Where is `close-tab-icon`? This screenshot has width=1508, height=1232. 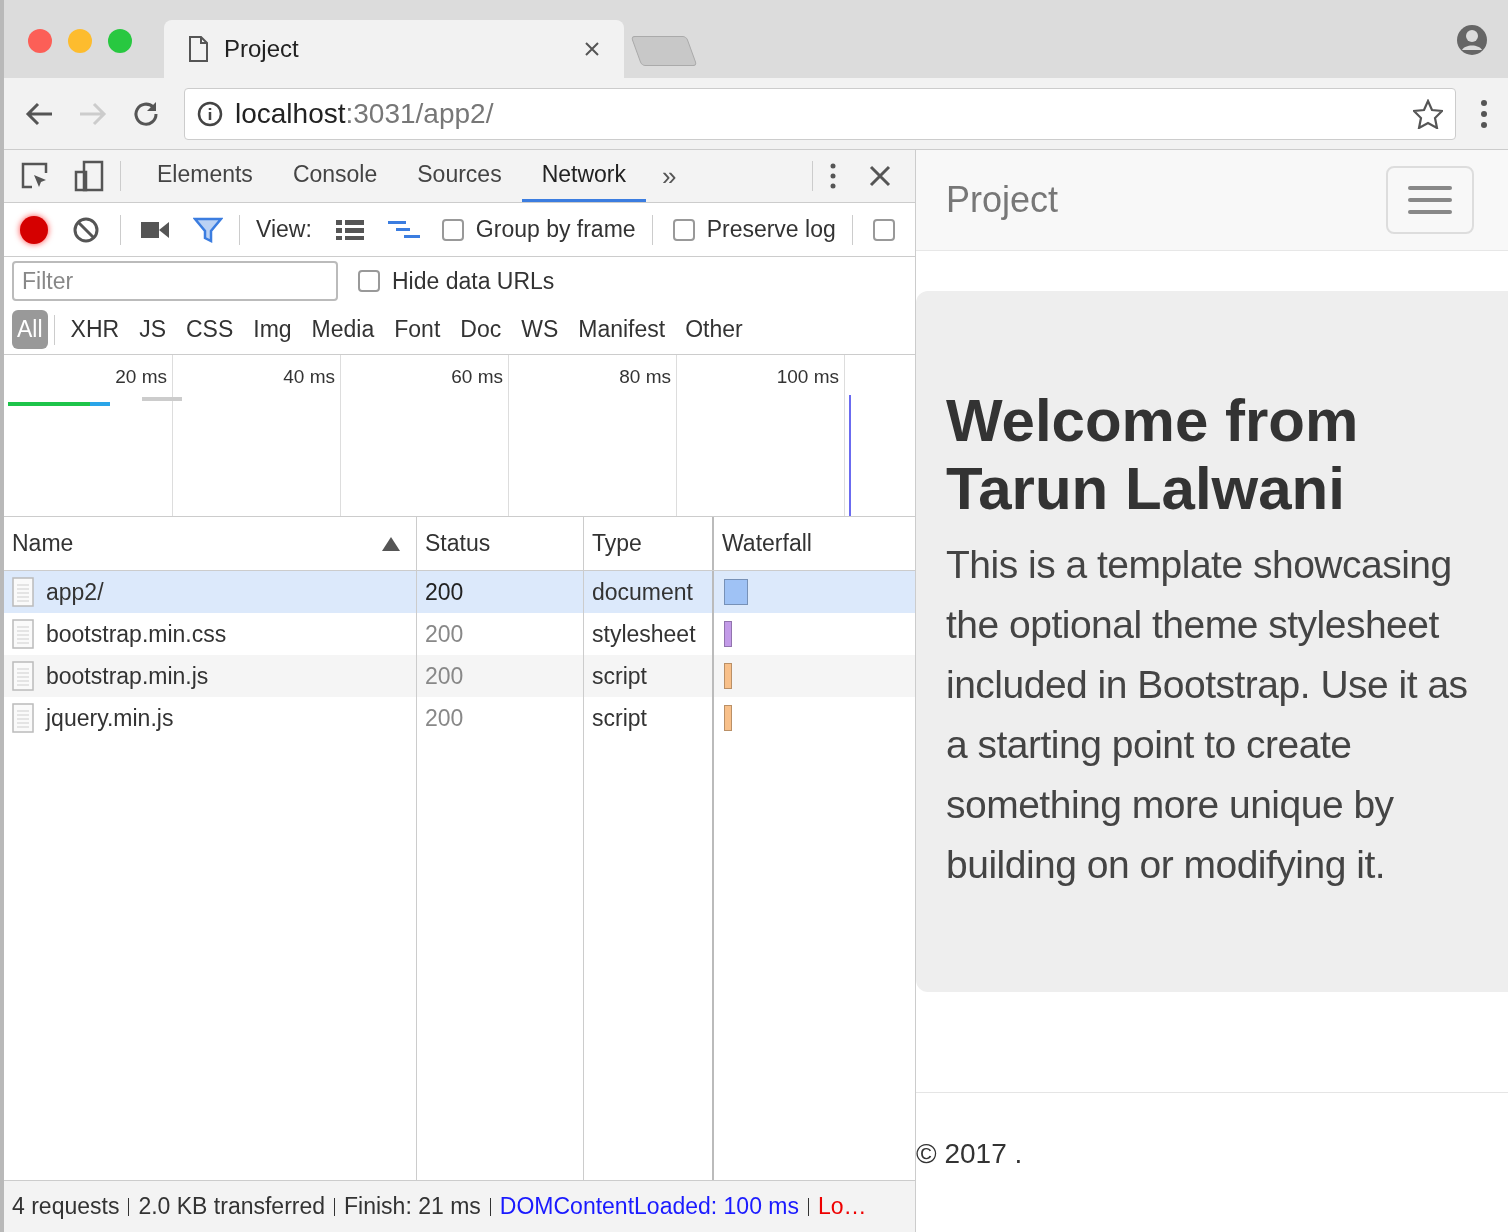 close-tab-icon is located at coordinates (592, 49).